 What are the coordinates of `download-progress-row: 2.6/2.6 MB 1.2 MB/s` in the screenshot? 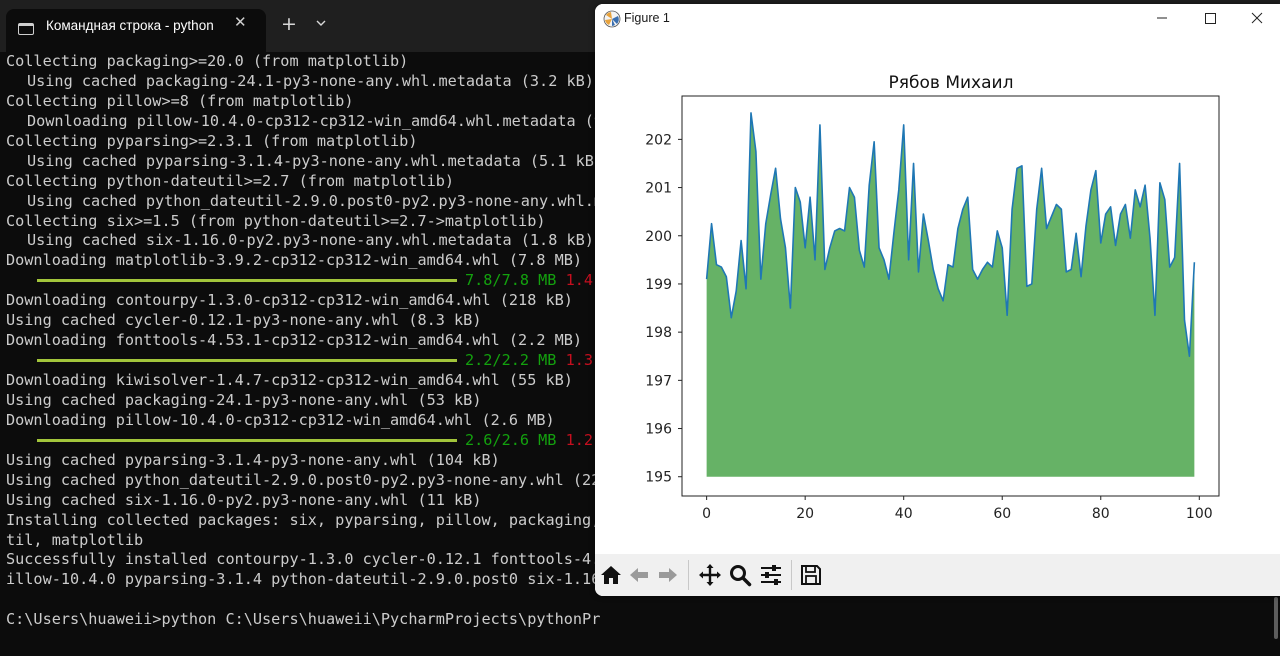 It's located at (303, 441).